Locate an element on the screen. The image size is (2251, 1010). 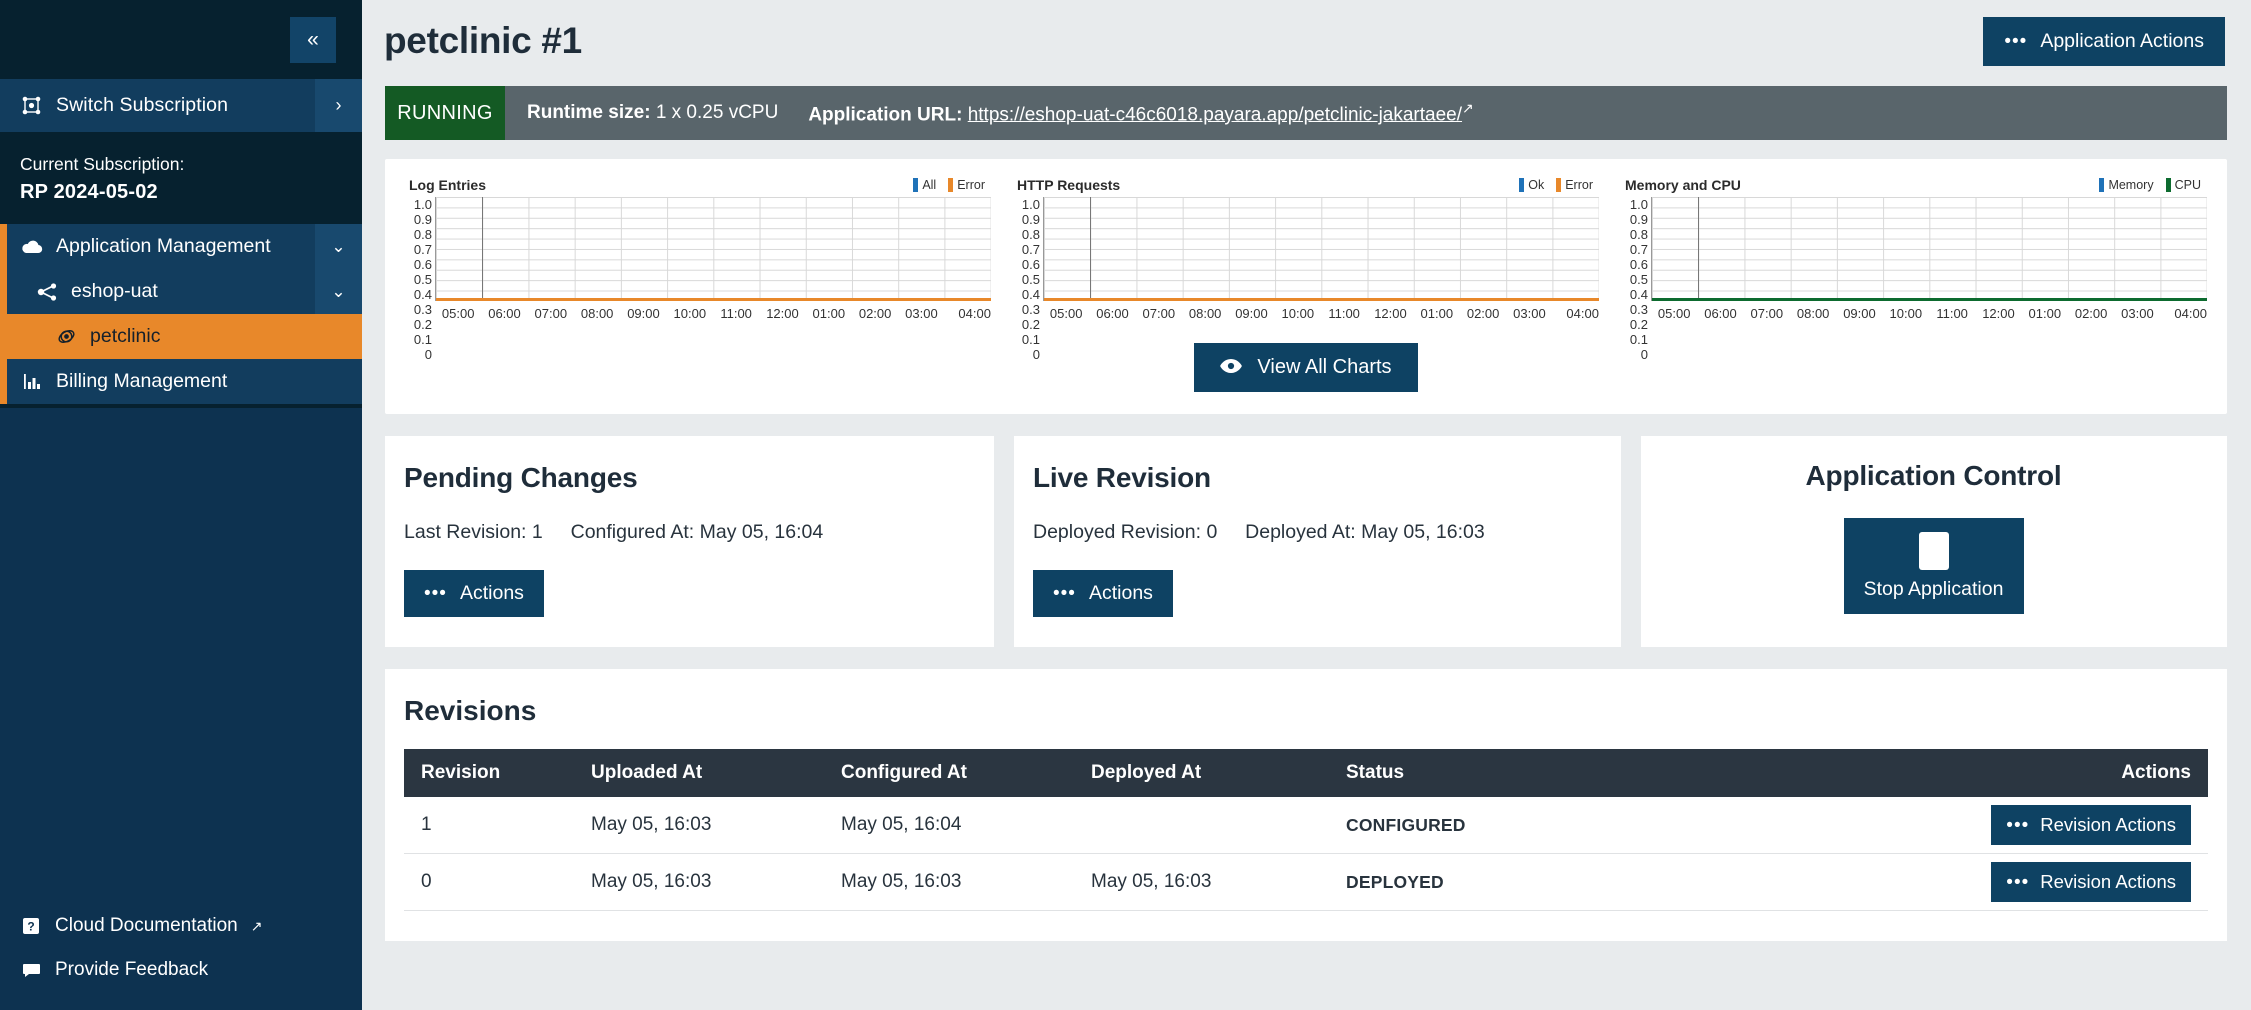
legend-label: Memory is located at coordinates (2131, 185).